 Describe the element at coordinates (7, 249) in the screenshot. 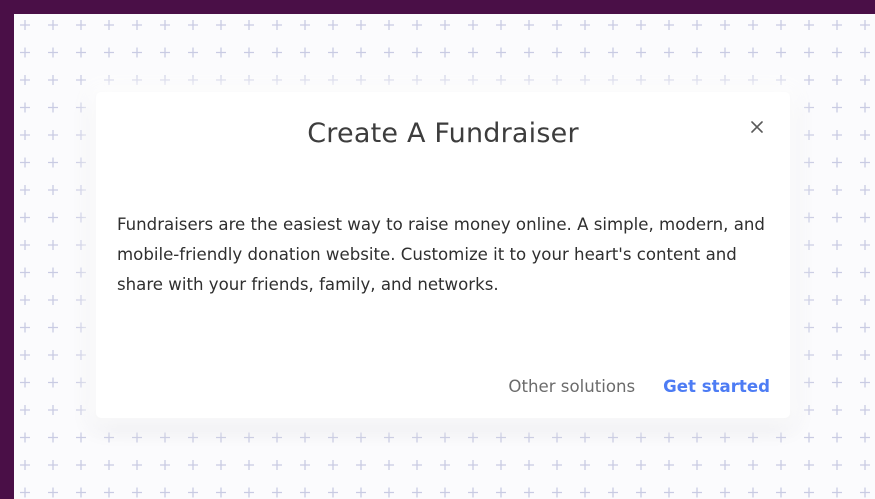

I see `frame-border-left` at that location.